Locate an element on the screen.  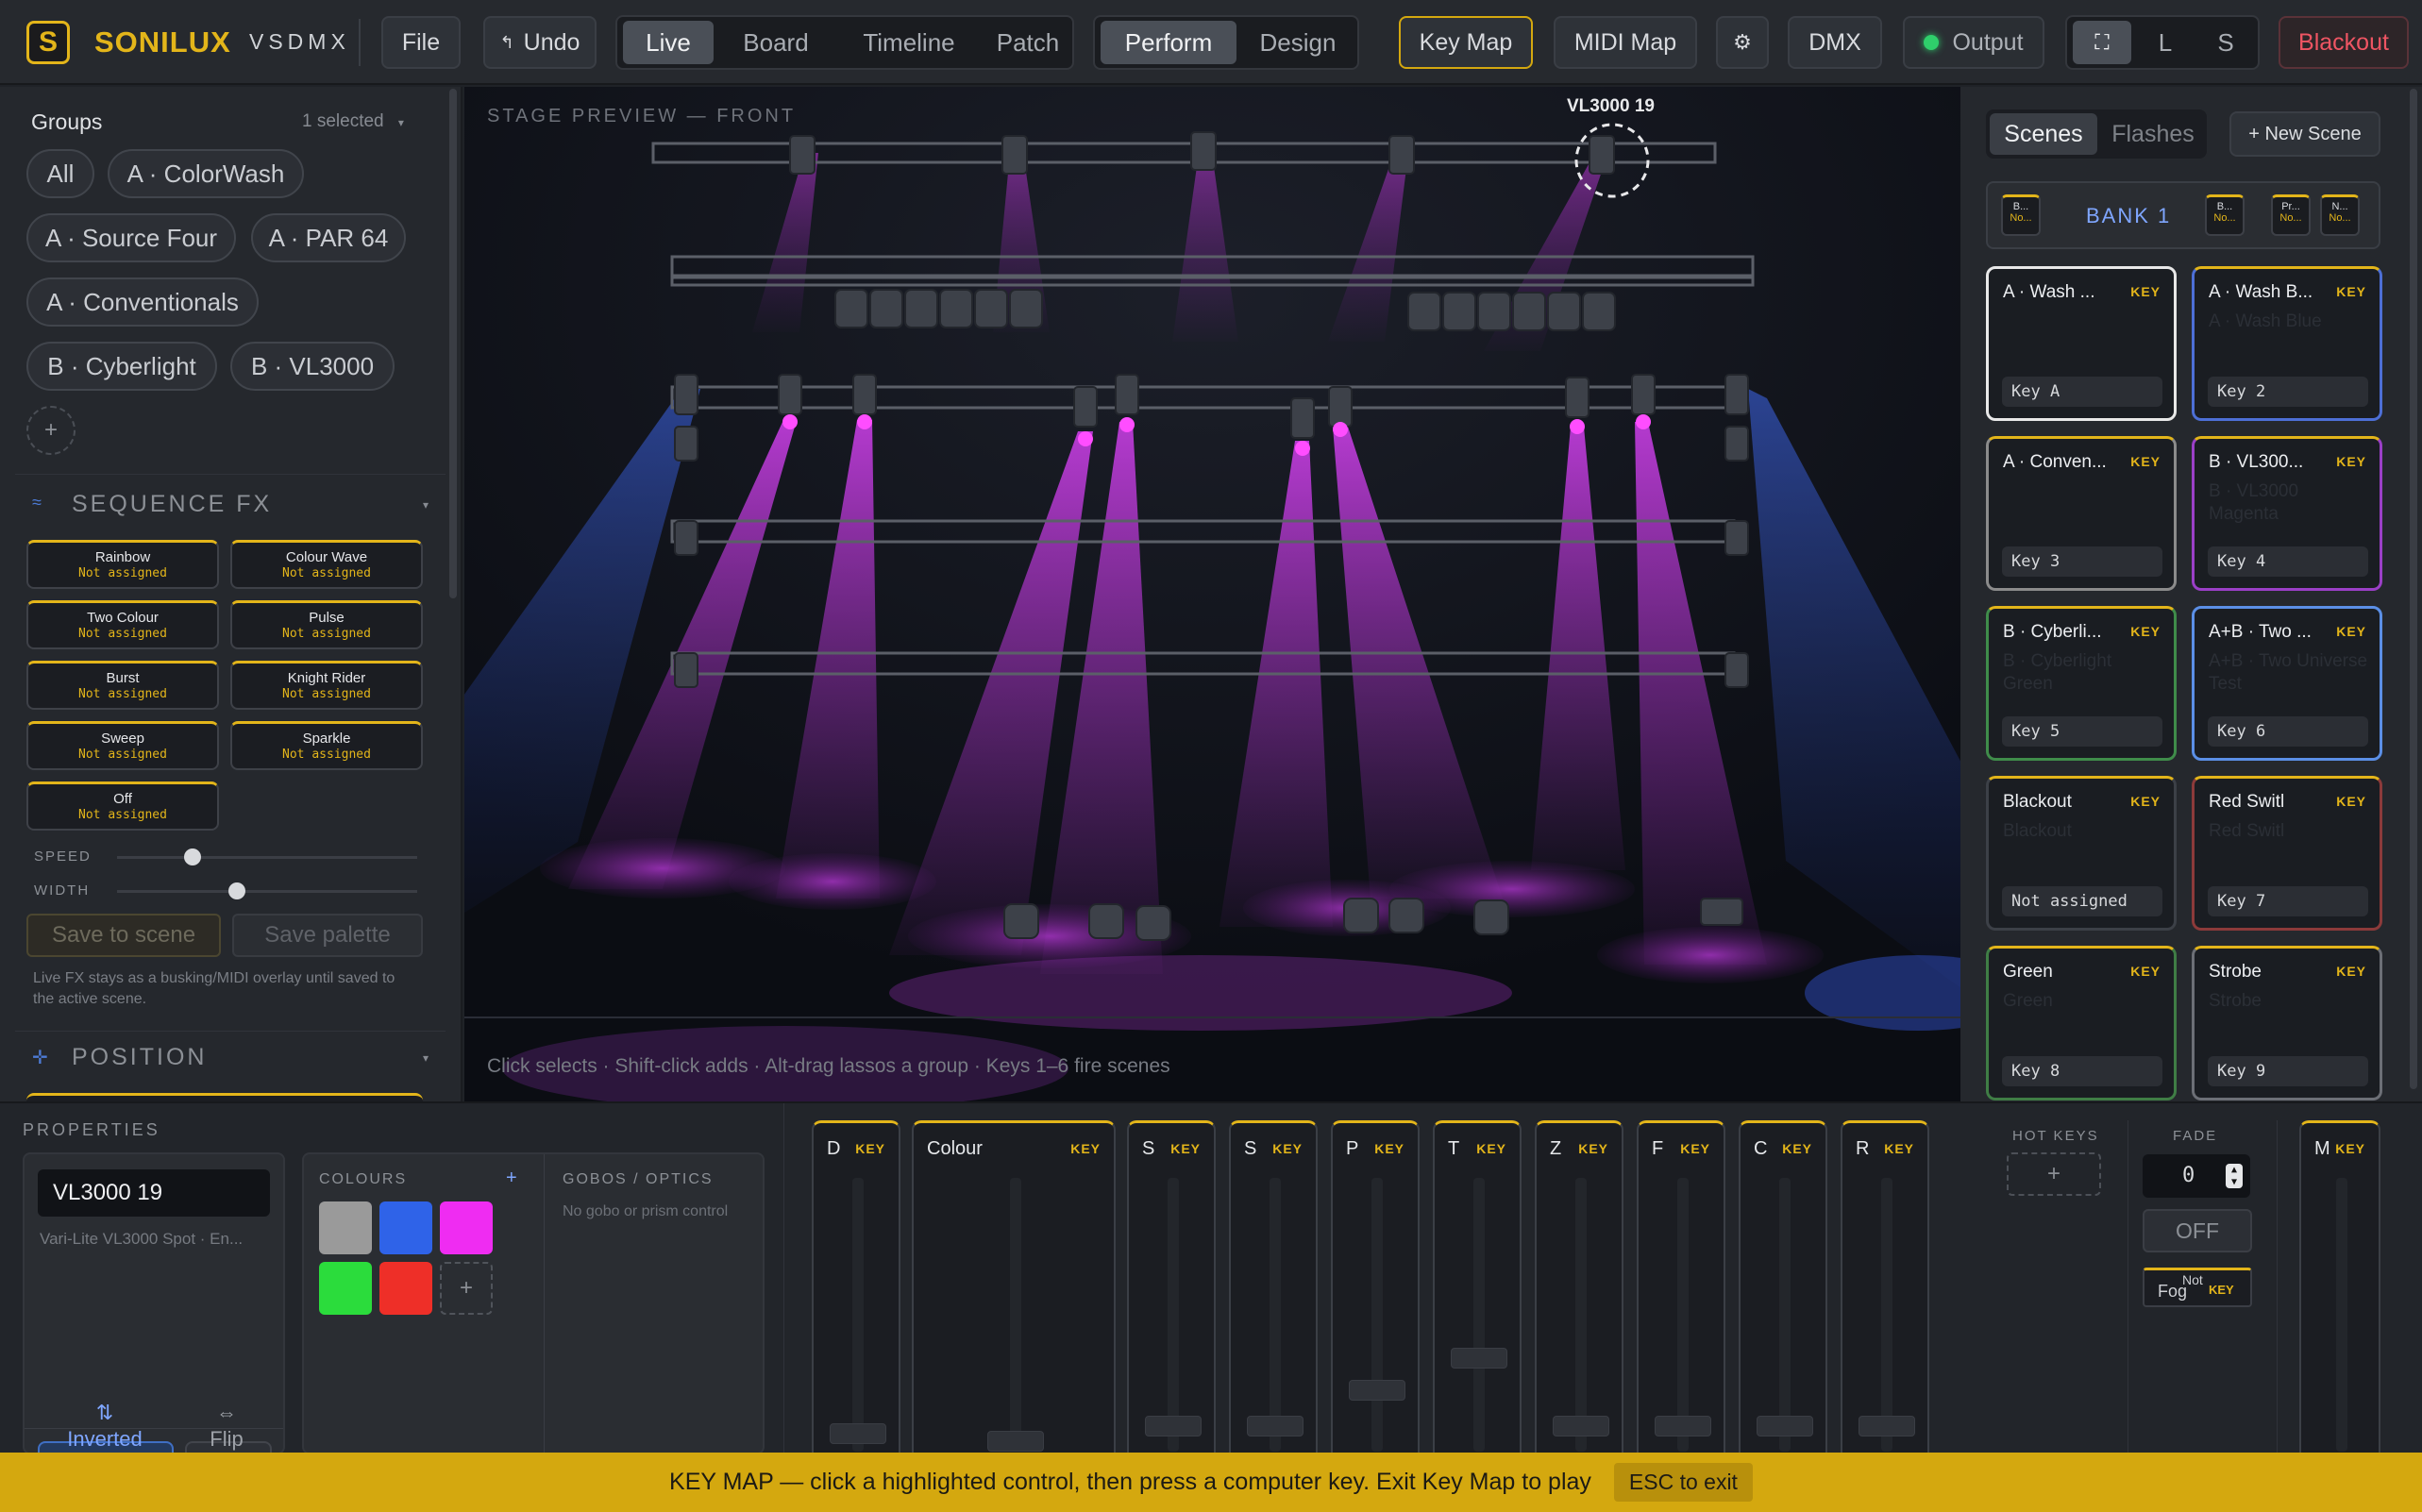
fx-two-colour: Two Colour Not assigned is located at coordinates (122, 624).